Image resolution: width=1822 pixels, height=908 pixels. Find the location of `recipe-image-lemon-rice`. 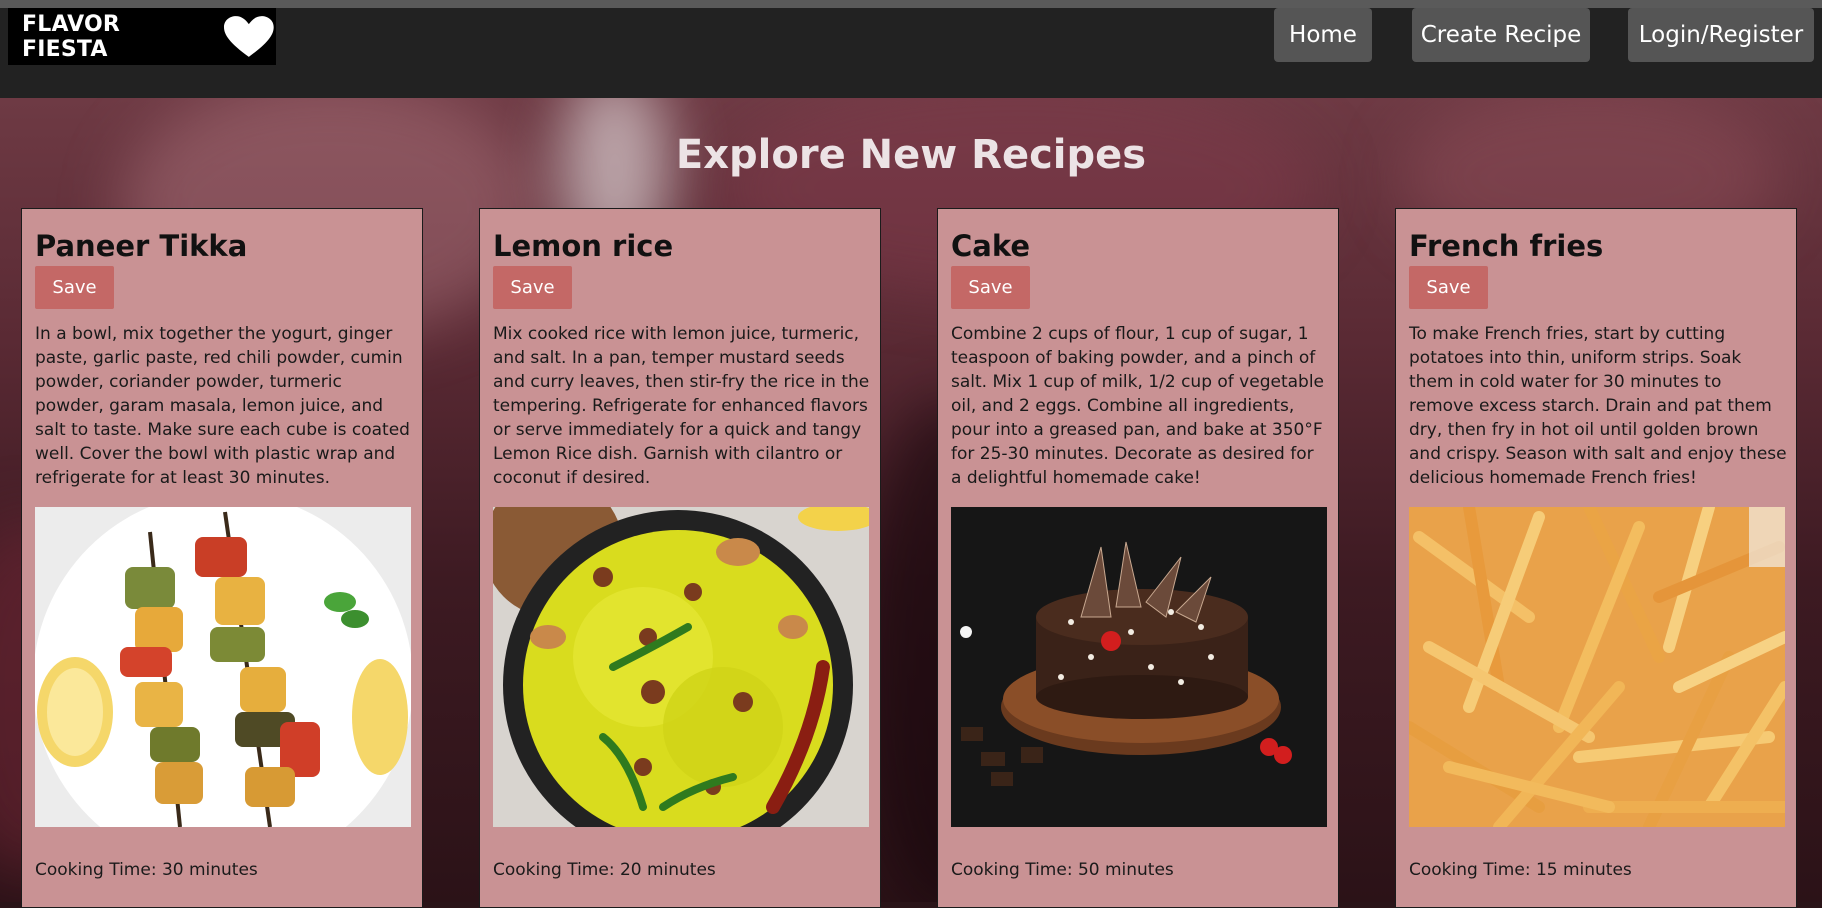

recipe-image-lemon-rice is located at coordinates (681, 667).